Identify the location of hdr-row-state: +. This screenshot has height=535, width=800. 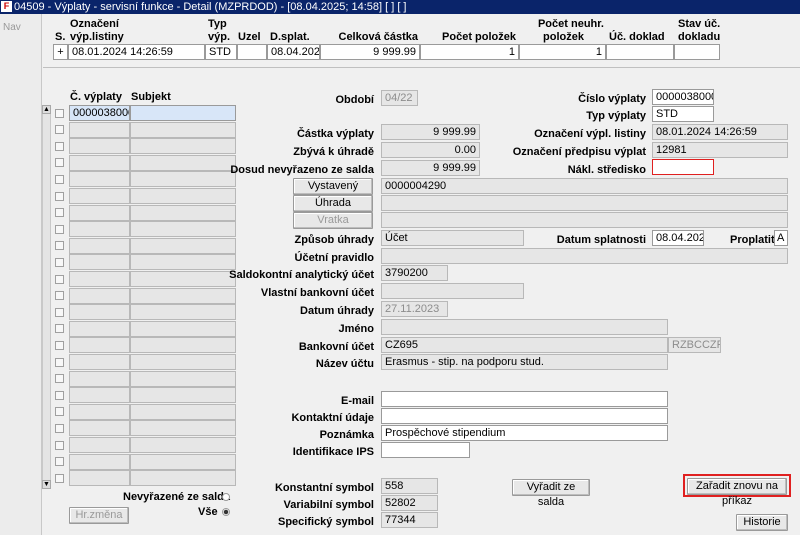
(60, 52).